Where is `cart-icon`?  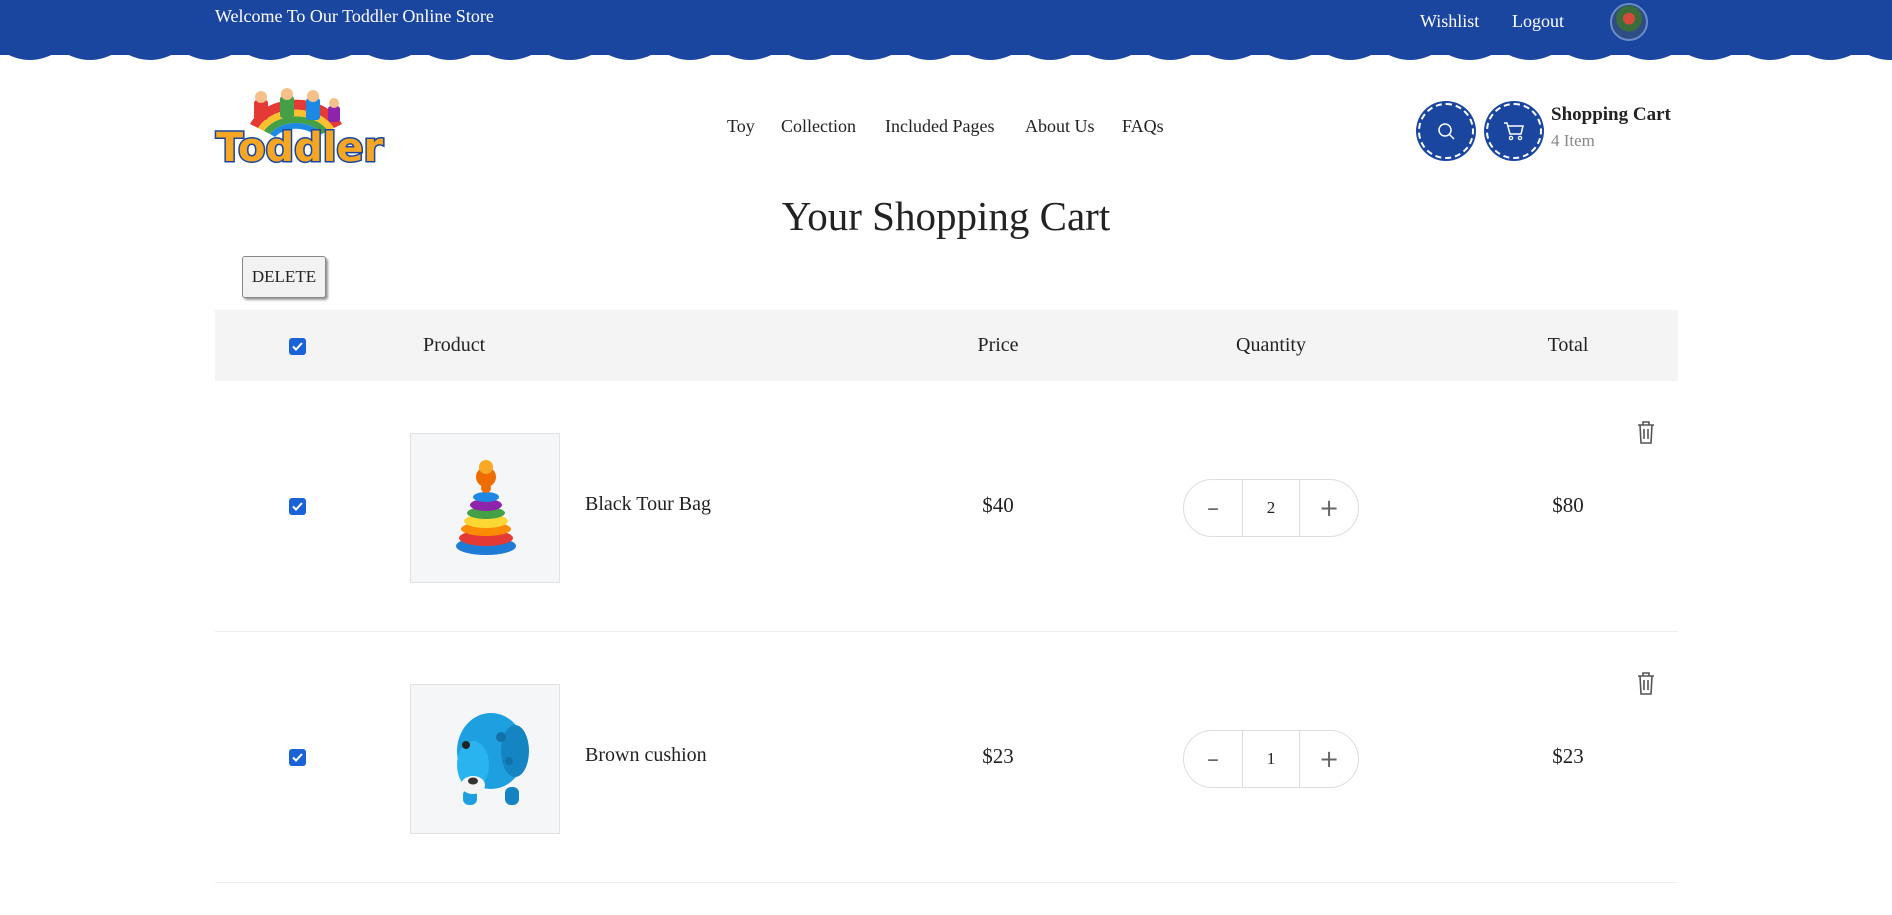
cart-icon is located at coordinates (1514, 131).